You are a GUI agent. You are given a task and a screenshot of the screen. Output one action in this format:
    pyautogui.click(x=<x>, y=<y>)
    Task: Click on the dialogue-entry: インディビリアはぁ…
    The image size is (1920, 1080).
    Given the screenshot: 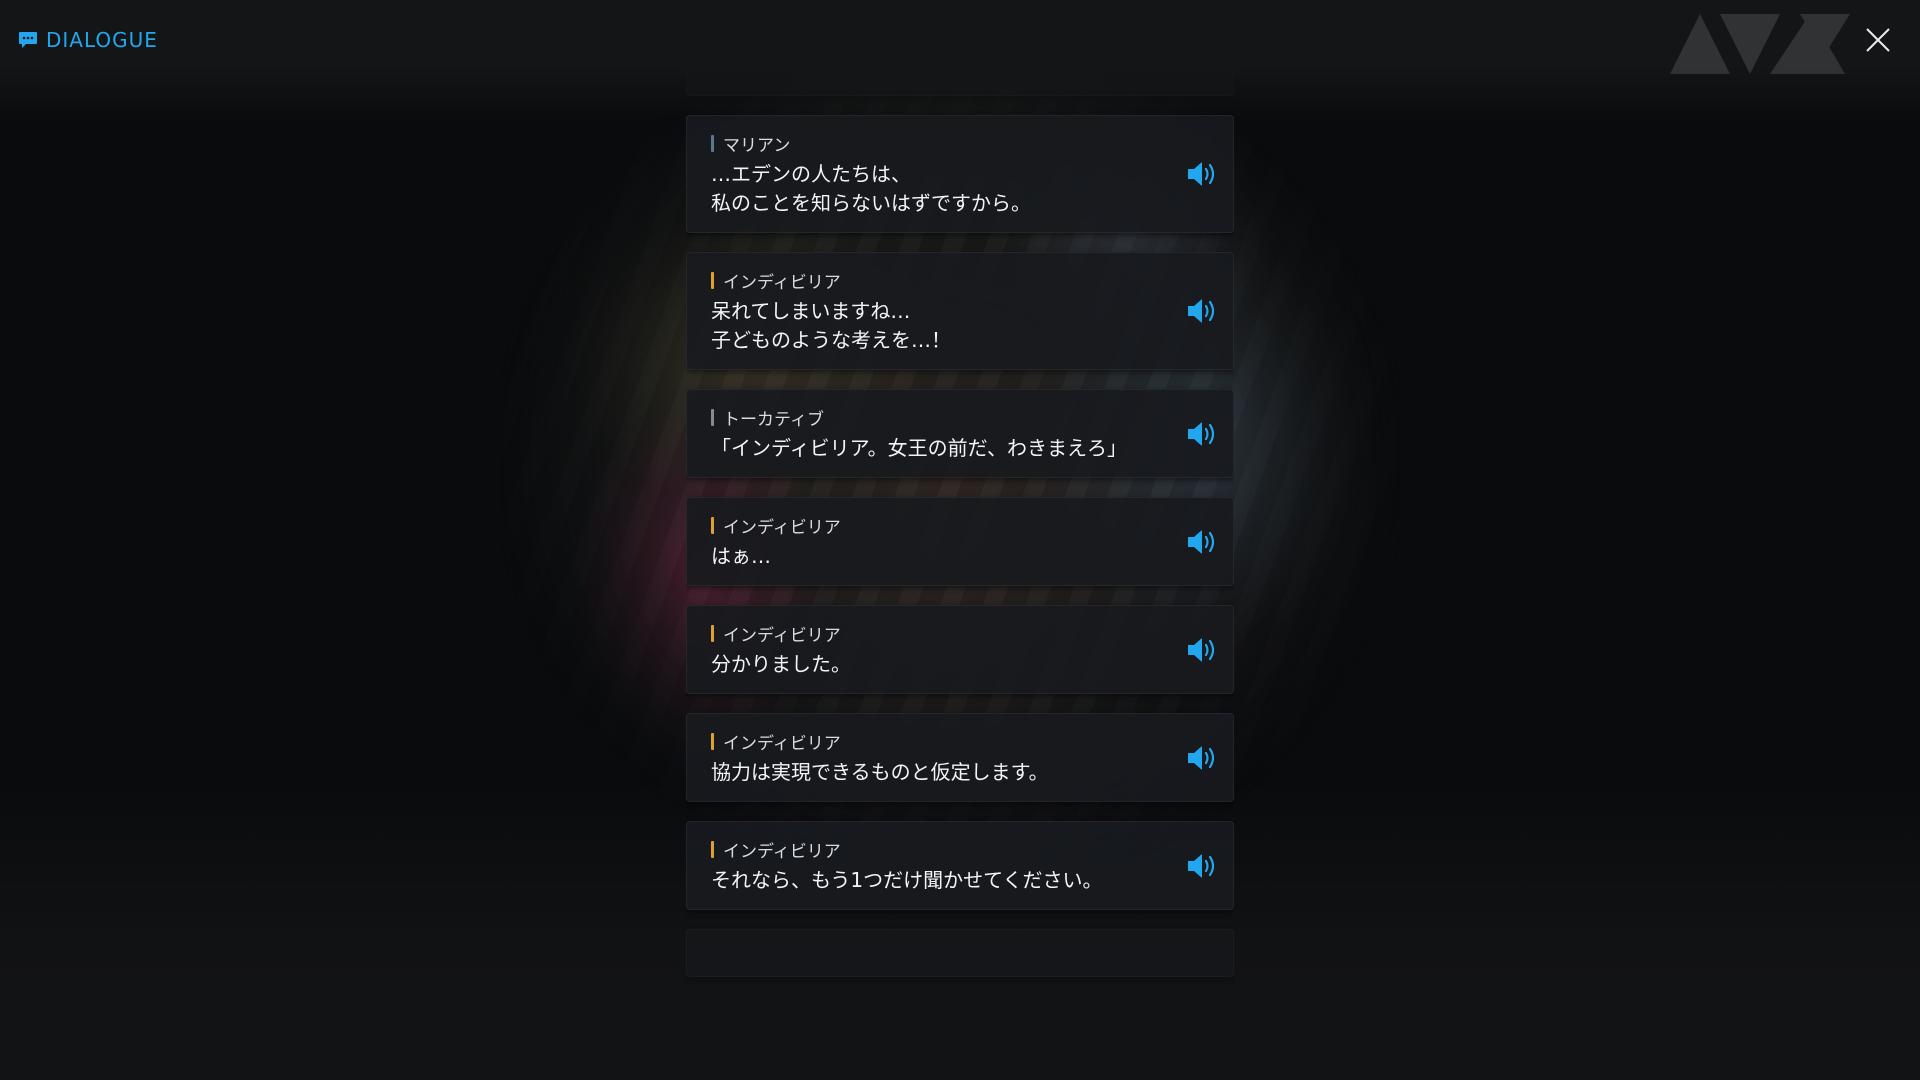 What is the action you would take?
    pyautogui.click(x=960, y=541)
    